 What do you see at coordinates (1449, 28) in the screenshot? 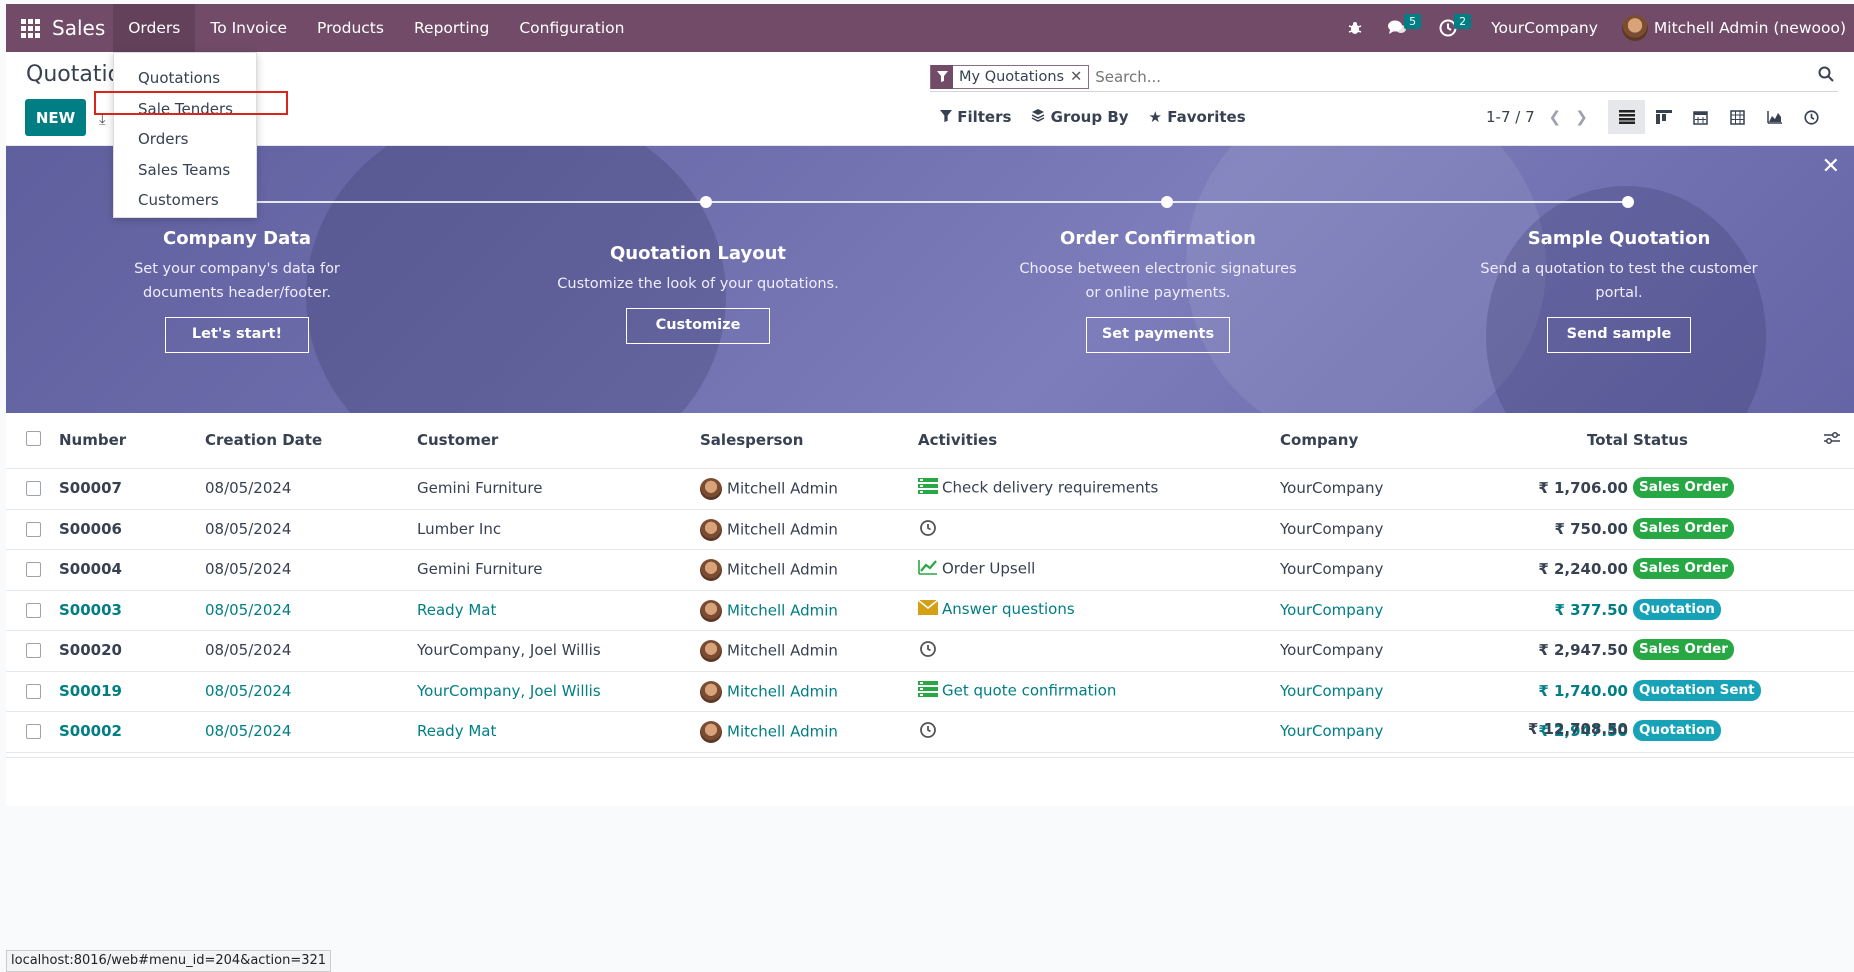
I see `activities-button: 2` at bounding box center [1449, 28].